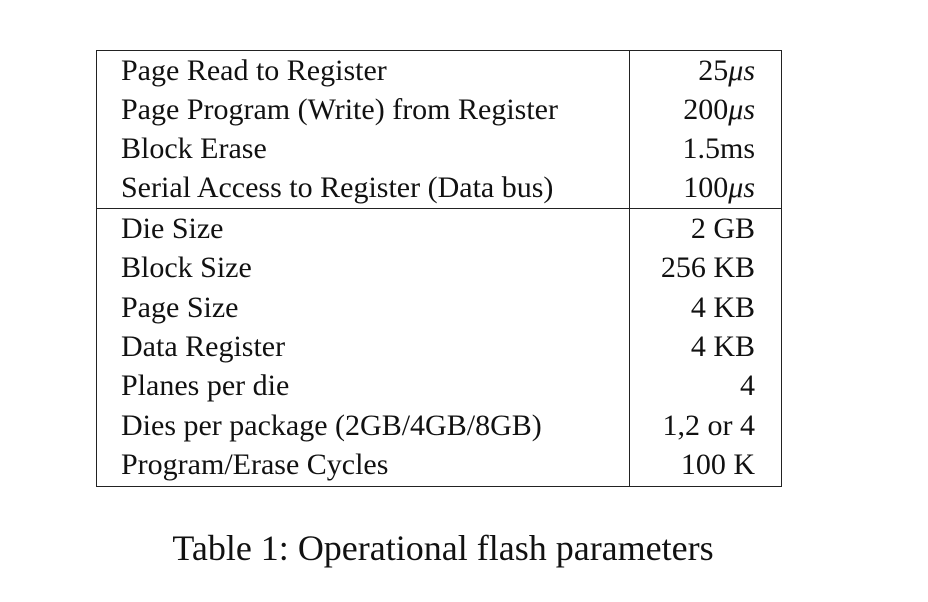 The width and height of the screenshot is (928, 602). What do you see at coordinates (713, 70) in the screenshot?
I see `value-number: 25` at bounding box center [713, 70].